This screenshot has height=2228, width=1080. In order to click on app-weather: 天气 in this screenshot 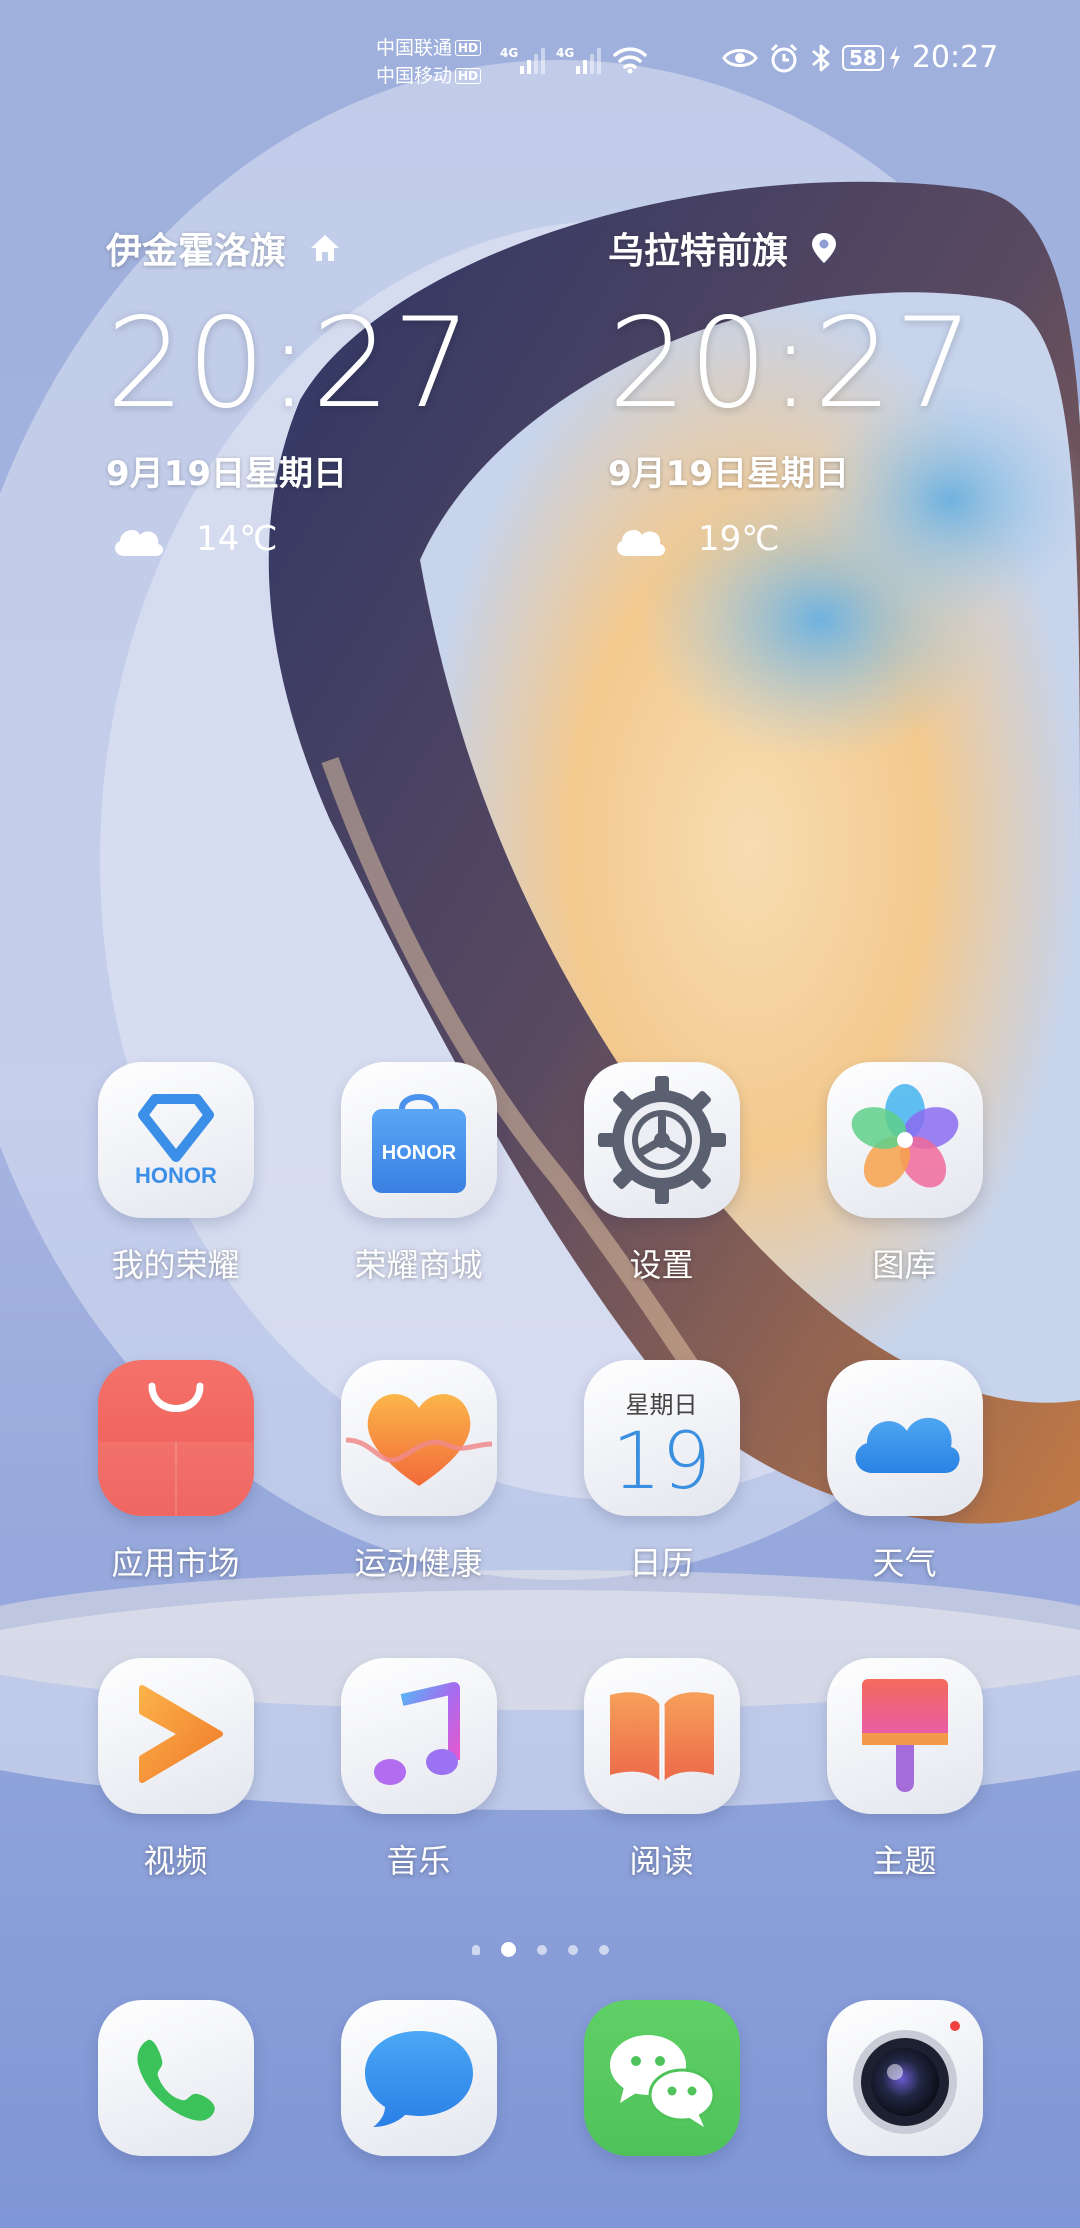, I will do `click(904, 1472)`.